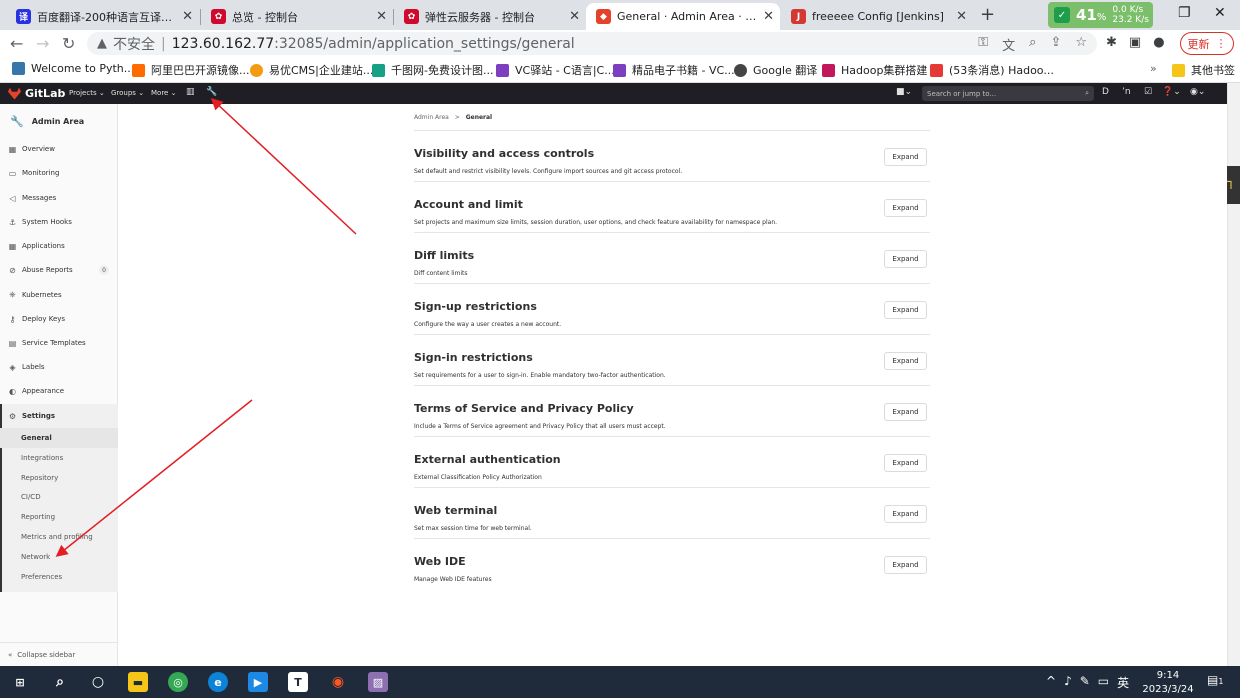 The image size is (1240, 698). What do you see at coordinates (1203, 70) in the screenshot?
I see `other-bookmarks: 其他书签` at bounding box center [1203, 70].